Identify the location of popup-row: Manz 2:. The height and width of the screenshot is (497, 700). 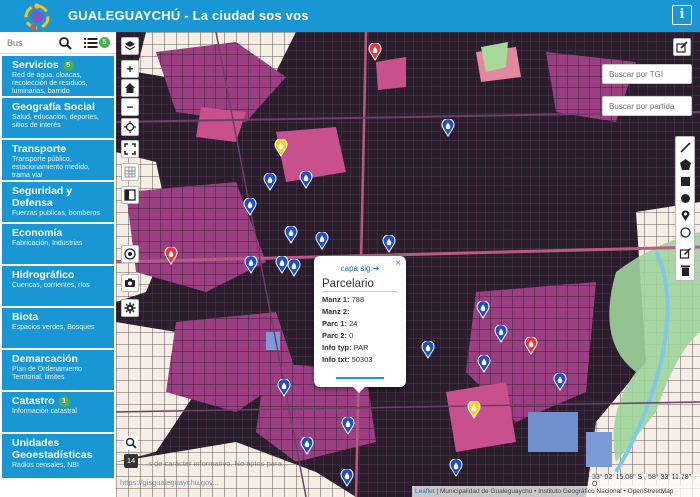
(360, 311).